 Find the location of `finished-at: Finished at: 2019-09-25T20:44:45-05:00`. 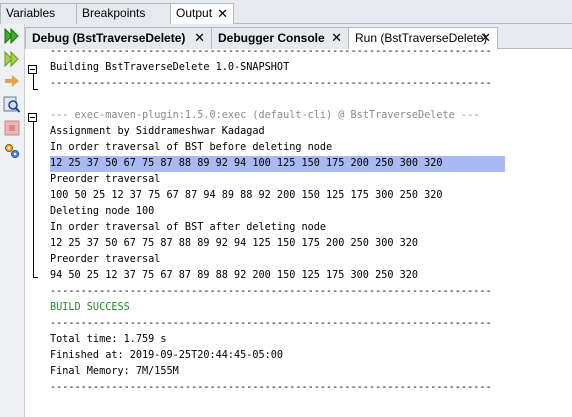

finished-at: Finished at: 2019-09-25T20:44:45-05:00 is located at coordinates (167, 355).